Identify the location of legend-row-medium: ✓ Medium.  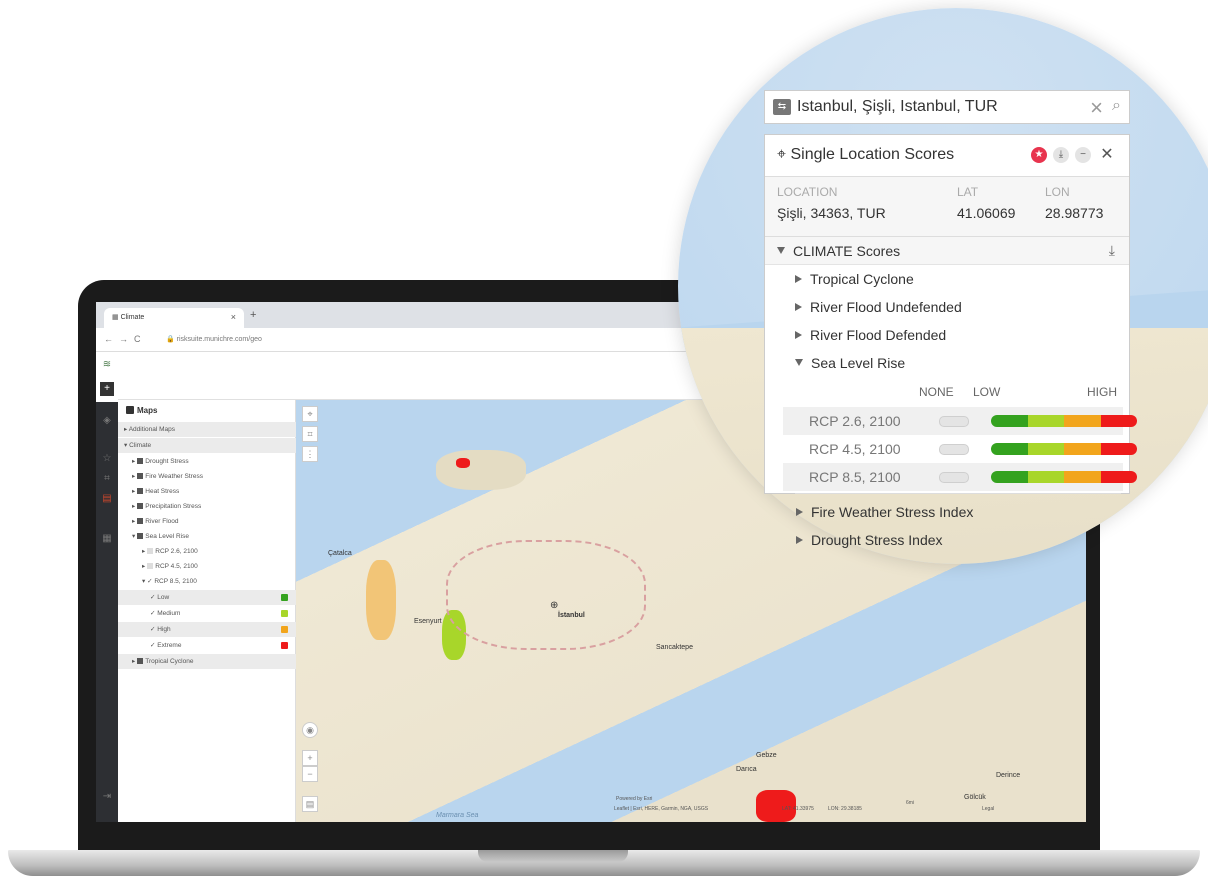
(207, 613).